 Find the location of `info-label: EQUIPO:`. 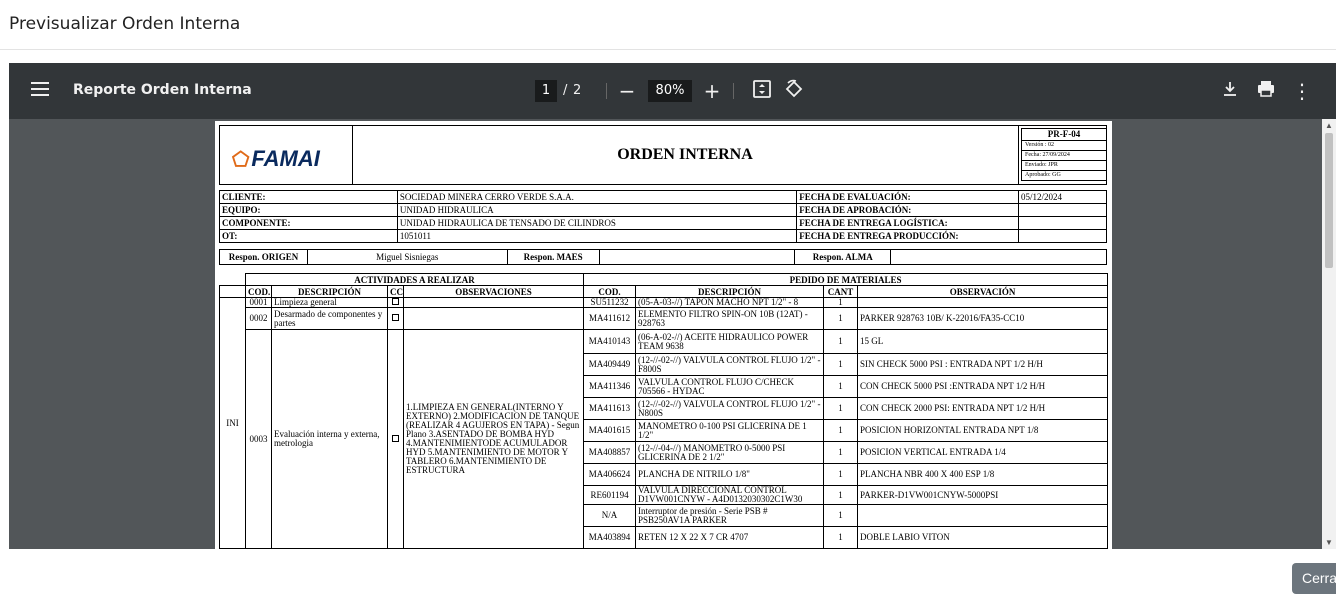

info-label: EQUIPO: is located at coordinates (308, 210).